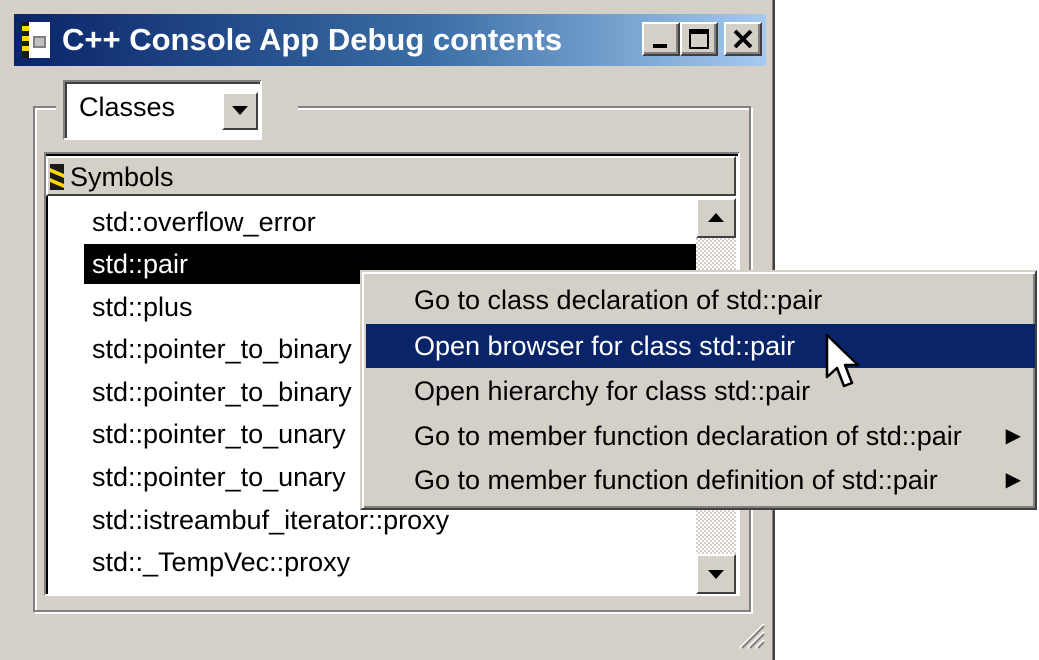 The height and width of the screenshot is (660, 1039). I want to click on menu-item-label: Go to class declaration of std::pair, so click(618, 300).